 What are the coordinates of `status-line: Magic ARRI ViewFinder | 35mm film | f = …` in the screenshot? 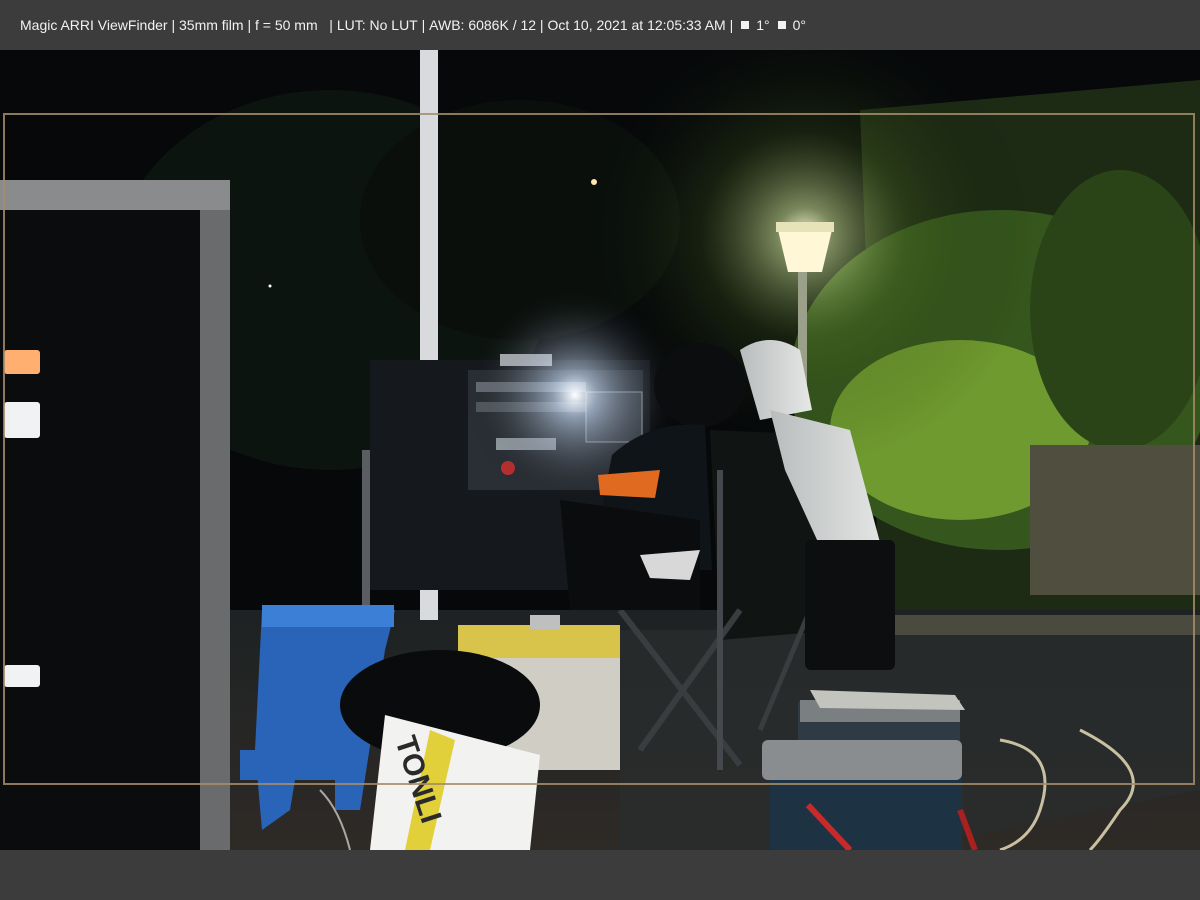 It's located at (413, 25).